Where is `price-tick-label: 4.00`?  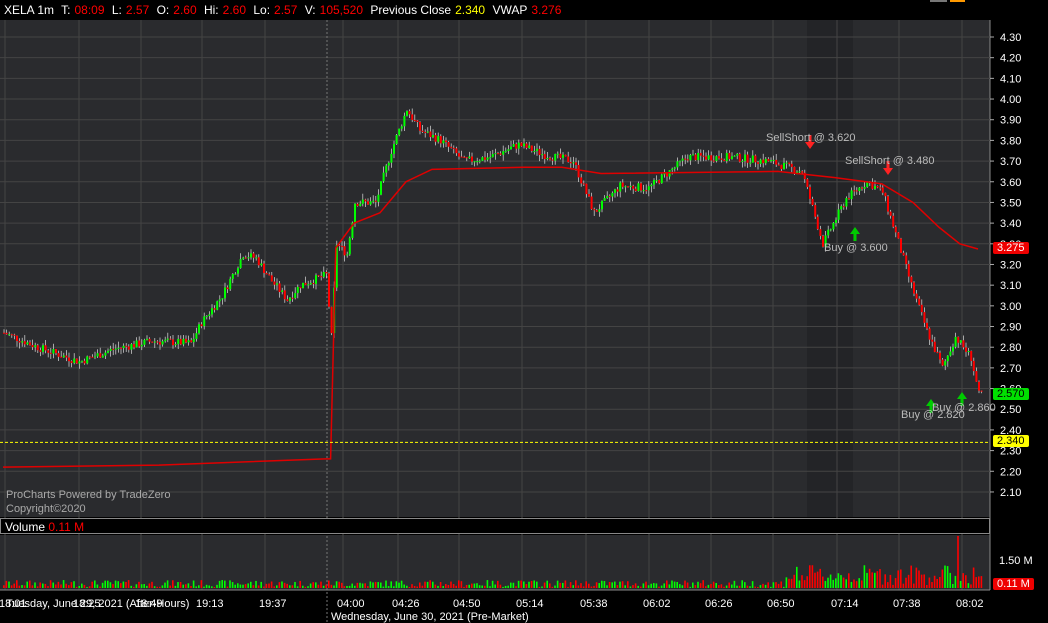
price-tick-label: 4.00 is located at coordinates (1010, 100).